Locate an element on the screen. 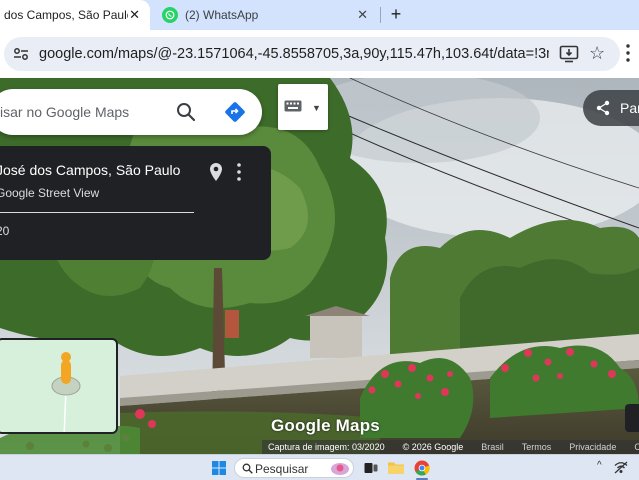 This screenshot has height=480, width=639. tab-separator is located at coordinates (380, 15).